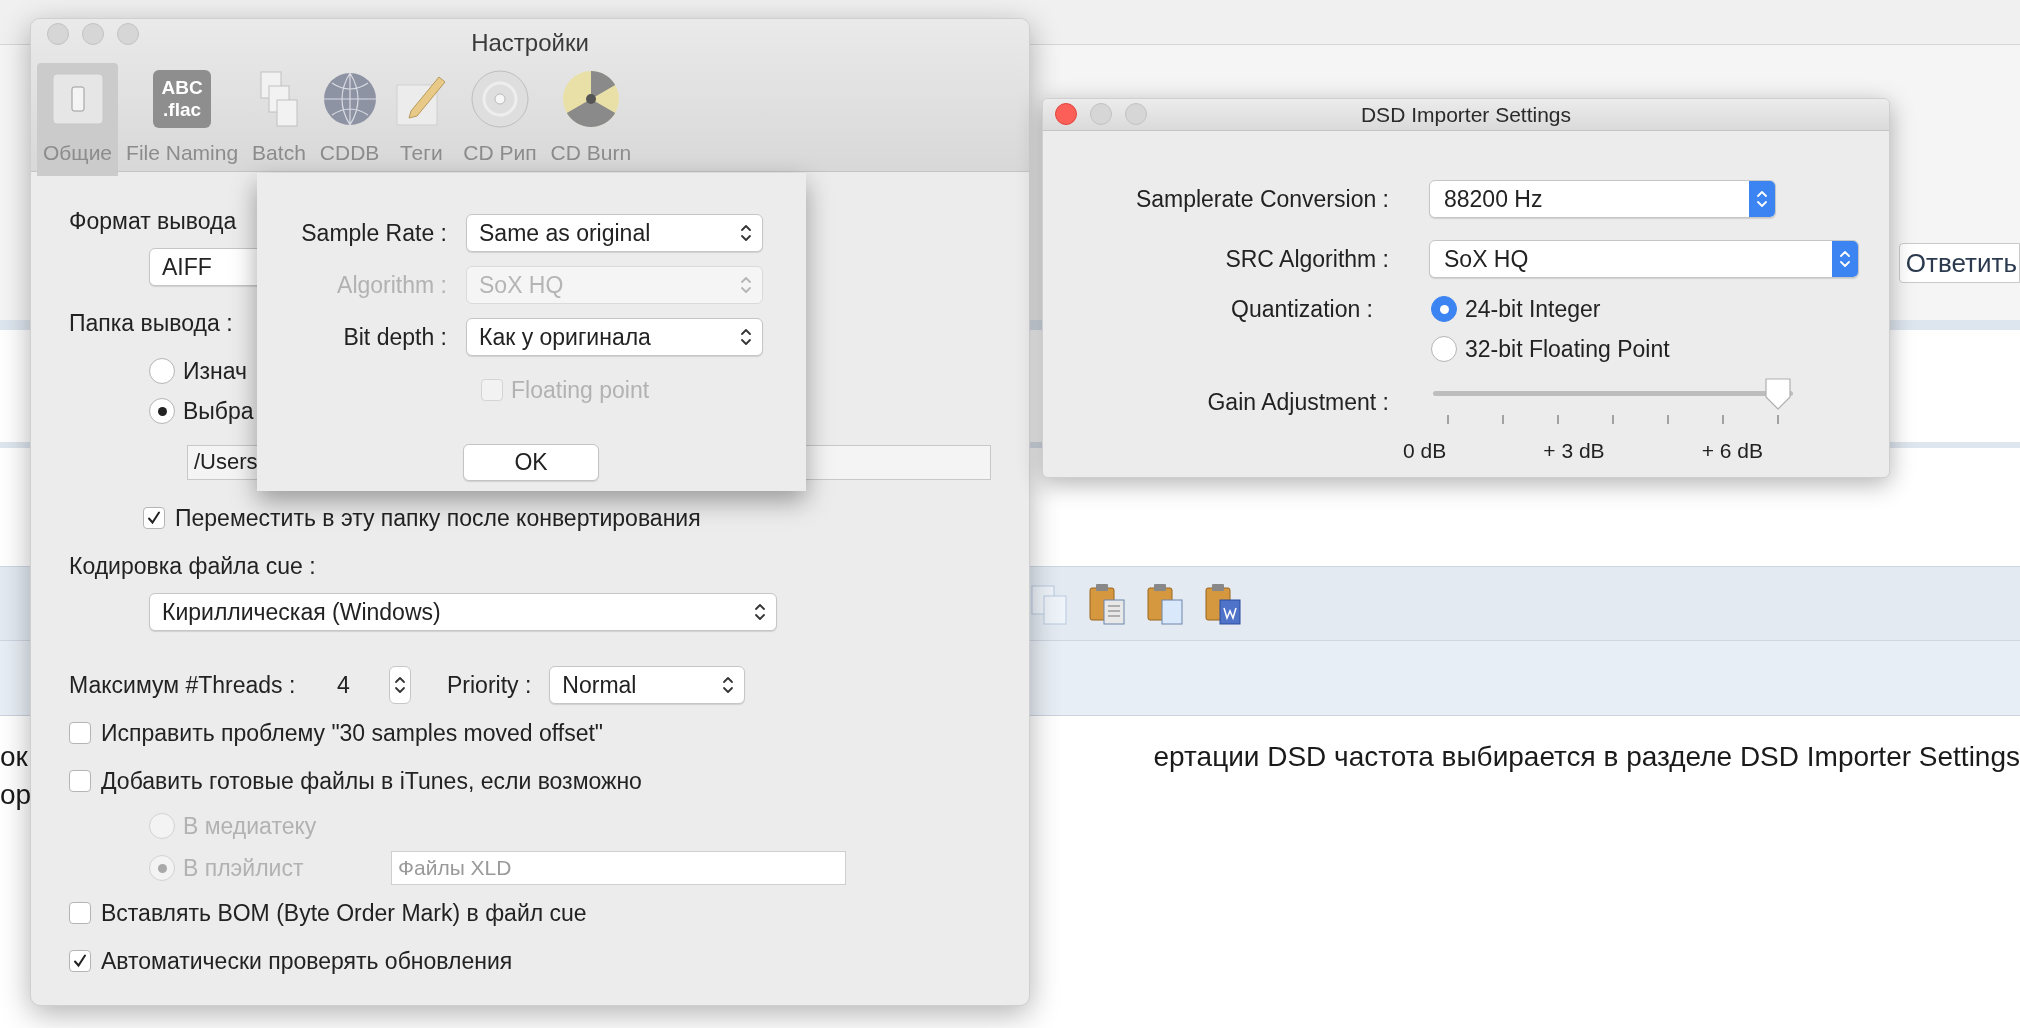  I want to click on field-label: Максимум #Threads :, so click(183, 685).